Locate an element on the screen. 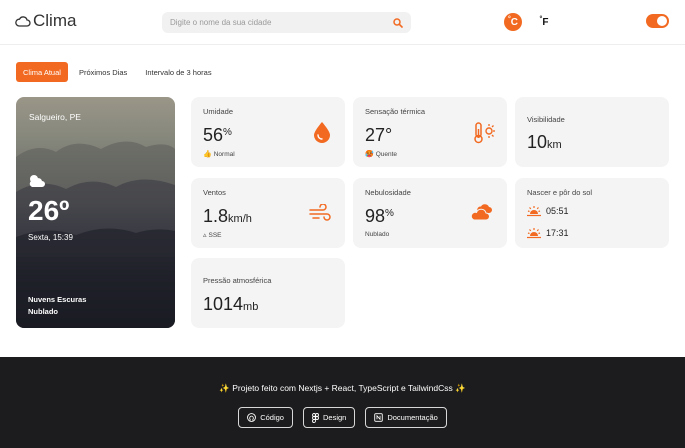  city-name: Salgueiro, PE is located at coordinates (55, 117).